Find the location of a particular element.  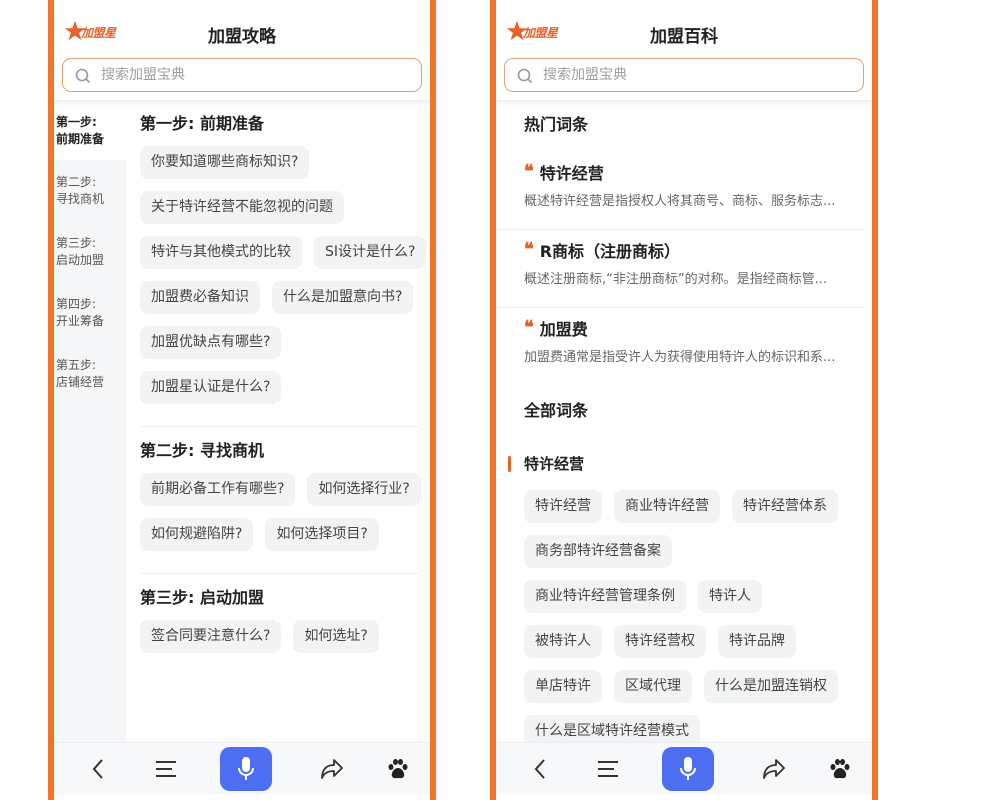

section-title: 第三步: 启动加盟 is located at coordinates (202, 597).